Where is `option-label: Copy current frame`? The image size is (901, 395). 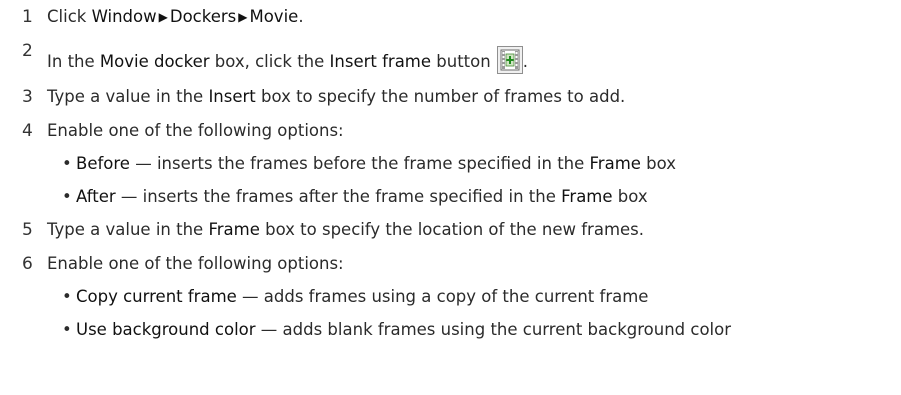
option-label: Copy current frame is located at coordinates (156, 296).